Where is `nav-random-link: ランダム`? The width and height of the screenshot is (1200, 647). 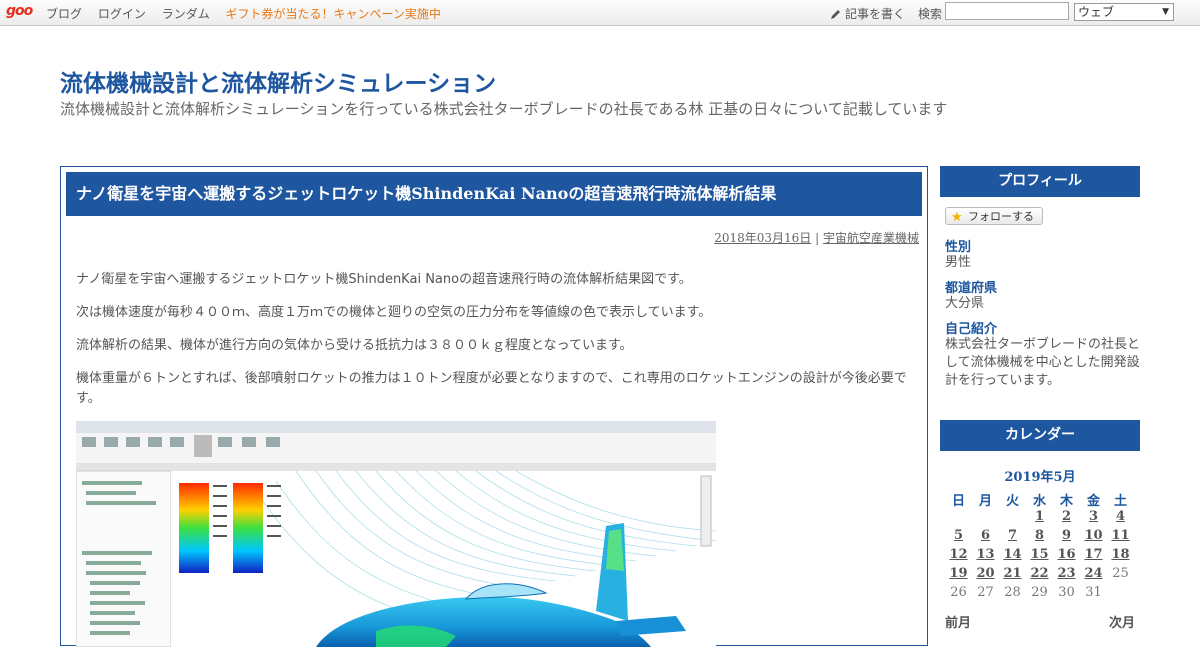
nav-random-link: ランダム is located at coordinates (186, 14).